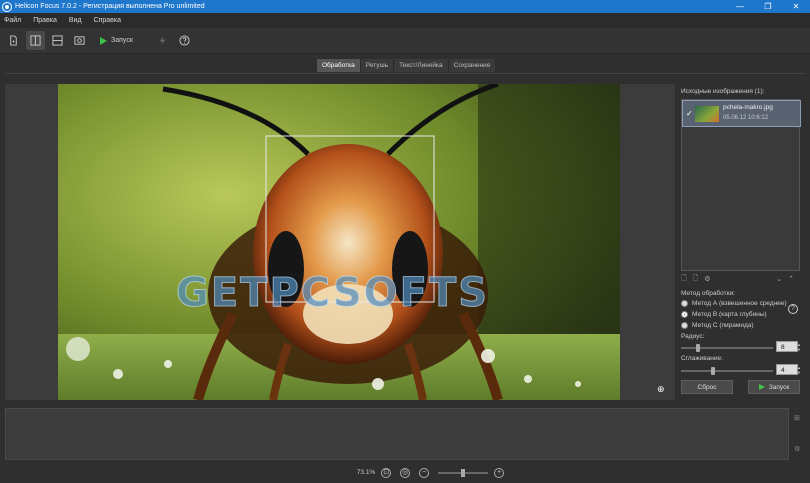 The image size is (810, 483). Describe the element at coordinates (723, 325) in the screenshot. I see `method-c-label: Метод C (пирамида)` at that location.